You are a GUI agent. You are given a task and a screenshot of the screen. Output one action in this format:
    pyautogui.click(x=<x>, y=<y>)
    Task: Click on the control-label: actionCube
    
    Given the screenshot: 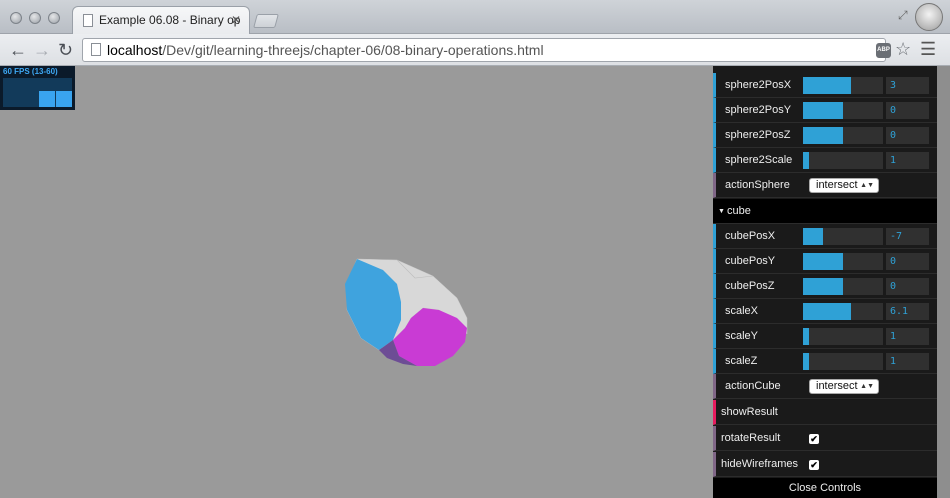 What is the action you would take?
    pyautogui.click(x=753, y=386)
    